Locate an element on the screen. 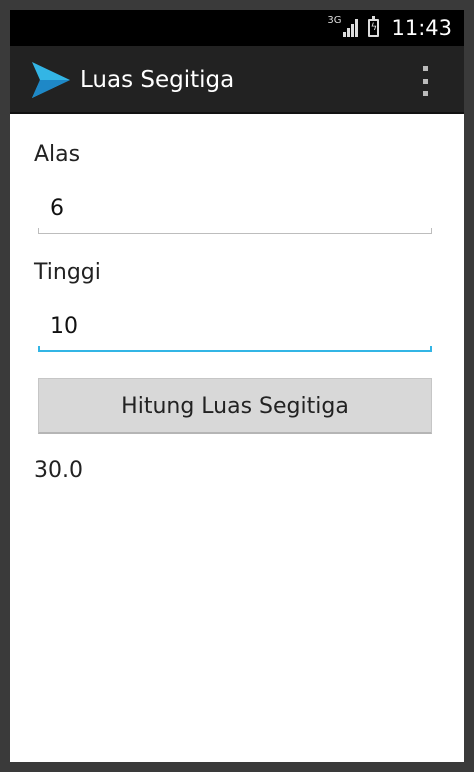 This screenshot has height=772, width=474. paper-plane-icon is located at coordinates (51, 80).